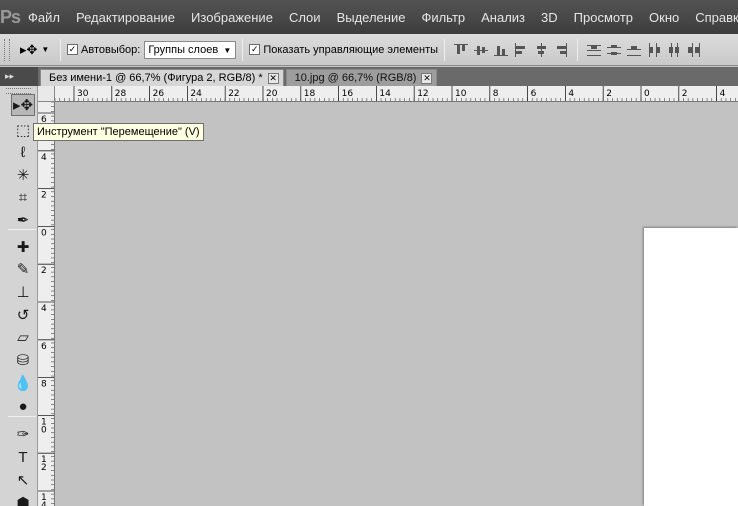 The height and width of the screenshot is (506, 738). Describe the element at coordinates (694, 49) in the screenshot. I see `distribute-right-icon` at that location.